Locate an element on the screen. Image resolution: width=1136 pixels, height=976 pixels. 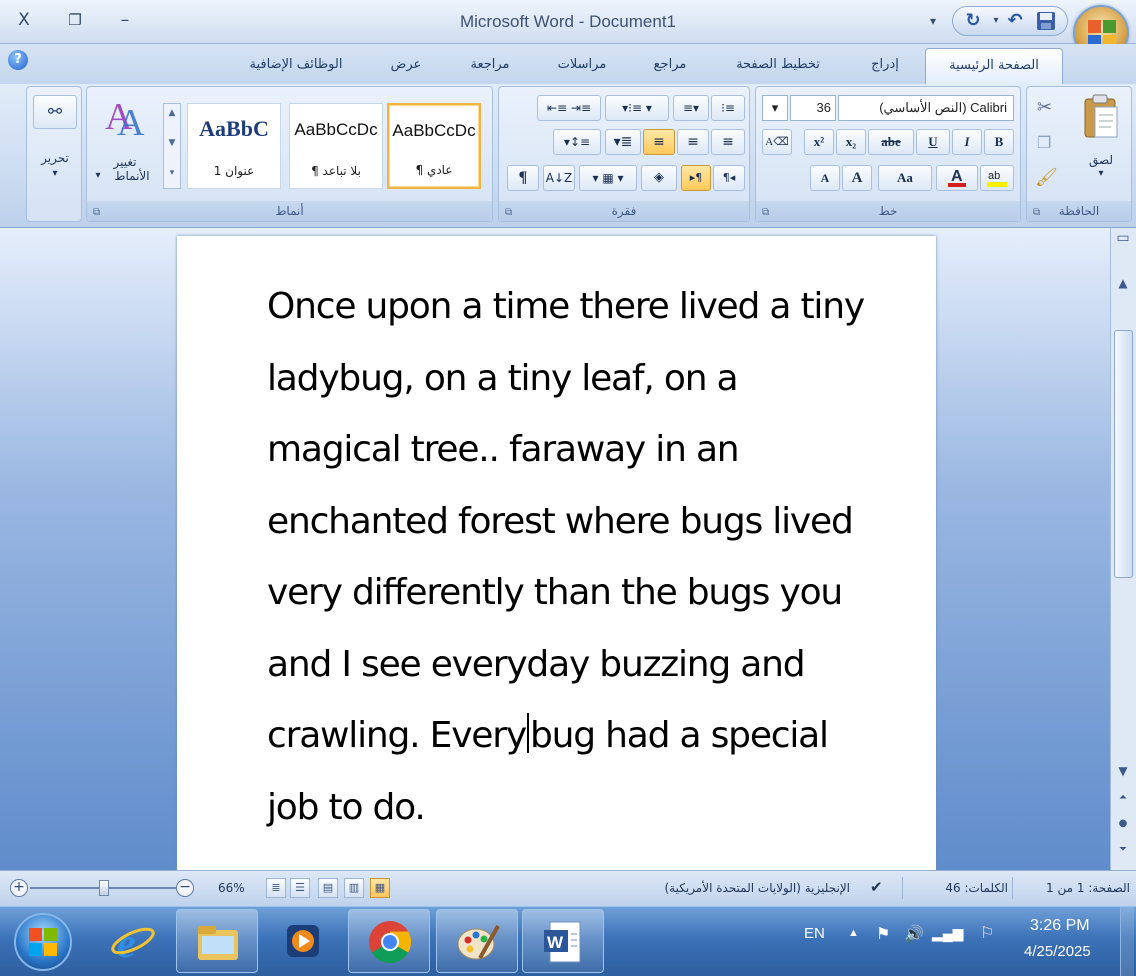
subscript-button: x₂ is located at coordinates (851, 142).